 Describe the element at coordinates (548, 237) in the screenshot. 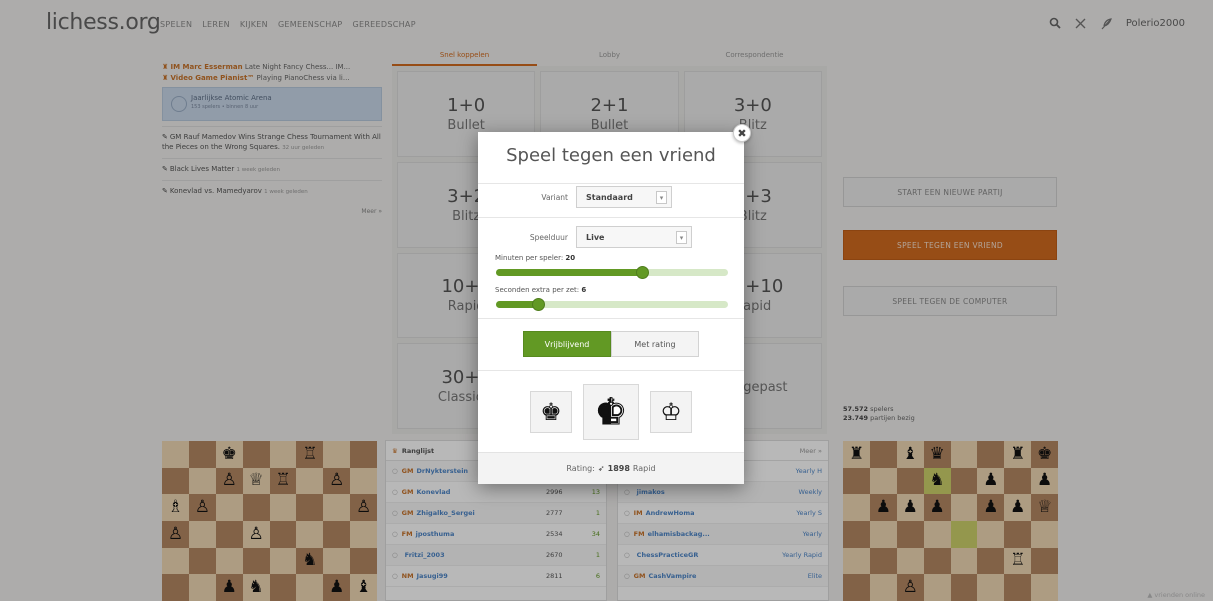

I see `duration-label: Speelduur` at that location.